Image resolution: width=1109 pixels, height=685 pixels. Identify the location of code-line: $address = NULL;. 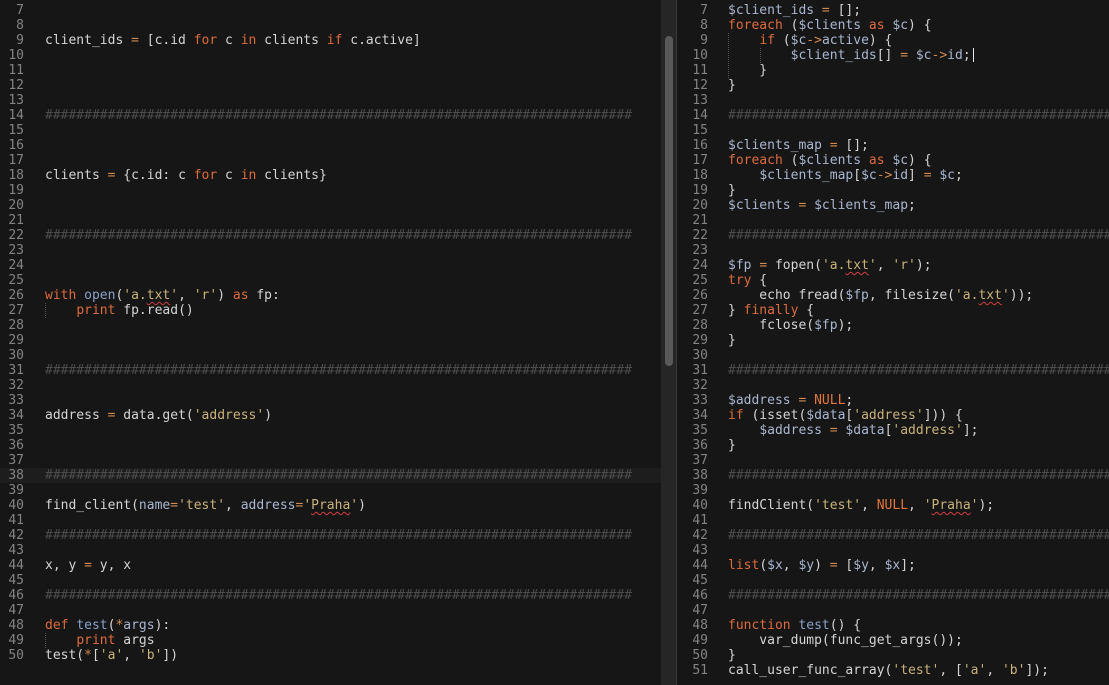
(790, 400).